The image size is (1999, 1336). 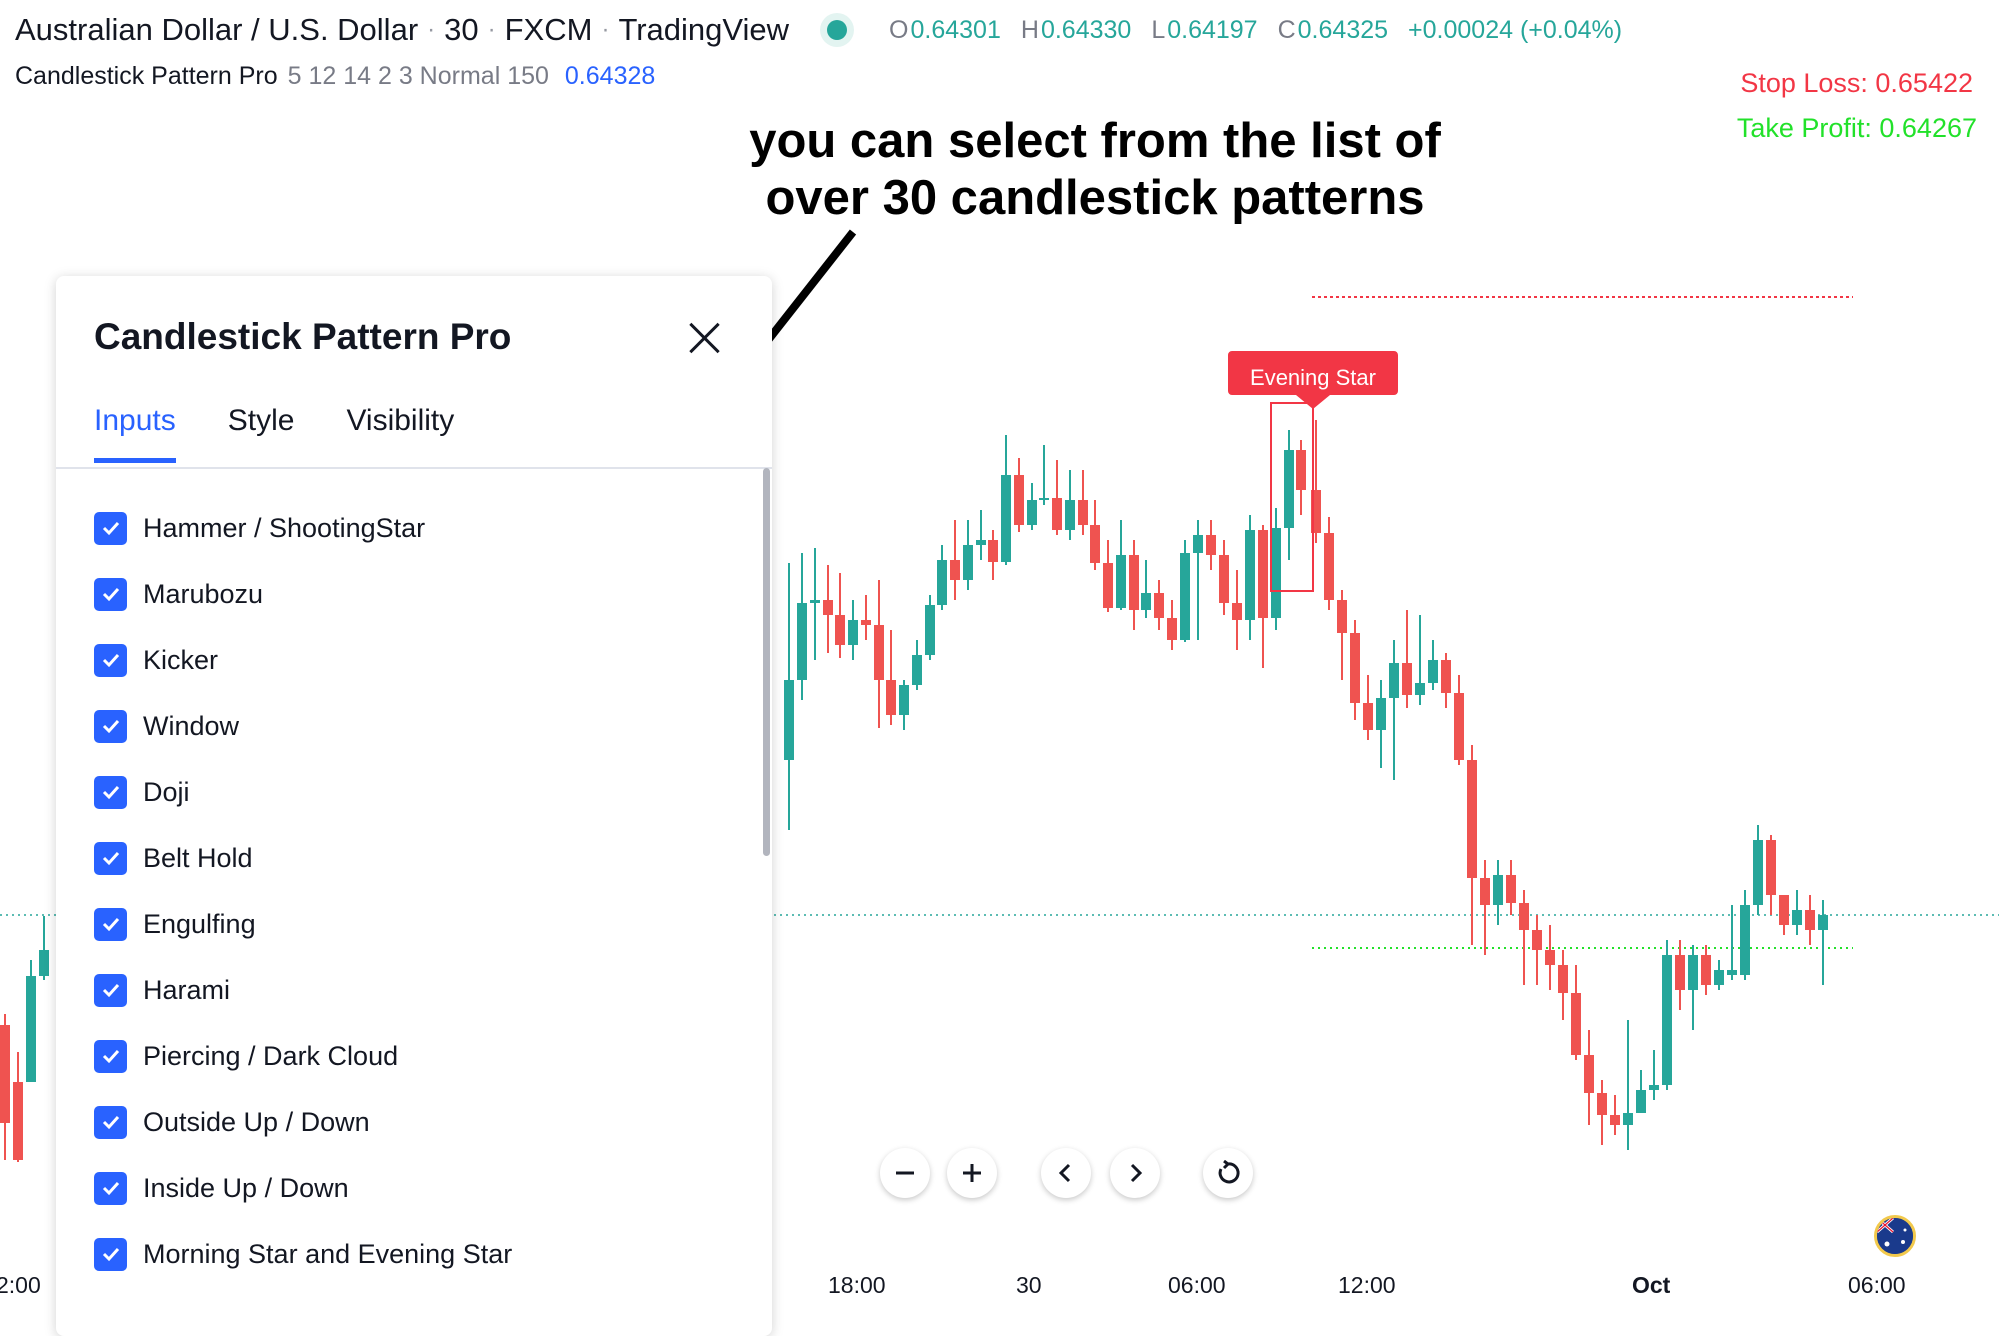 I want to click on stop-loss-label: Stop Loss: 0.65422, so click(x=1856, y=83).